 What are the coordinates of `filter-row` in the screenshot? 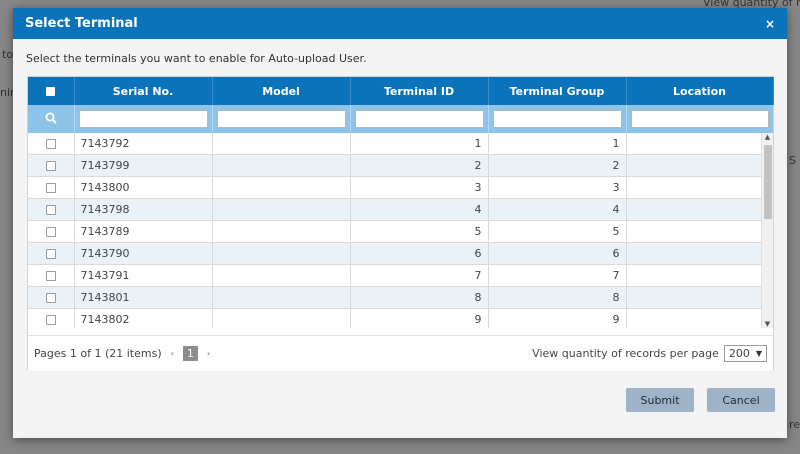 It's located at (401, 119).